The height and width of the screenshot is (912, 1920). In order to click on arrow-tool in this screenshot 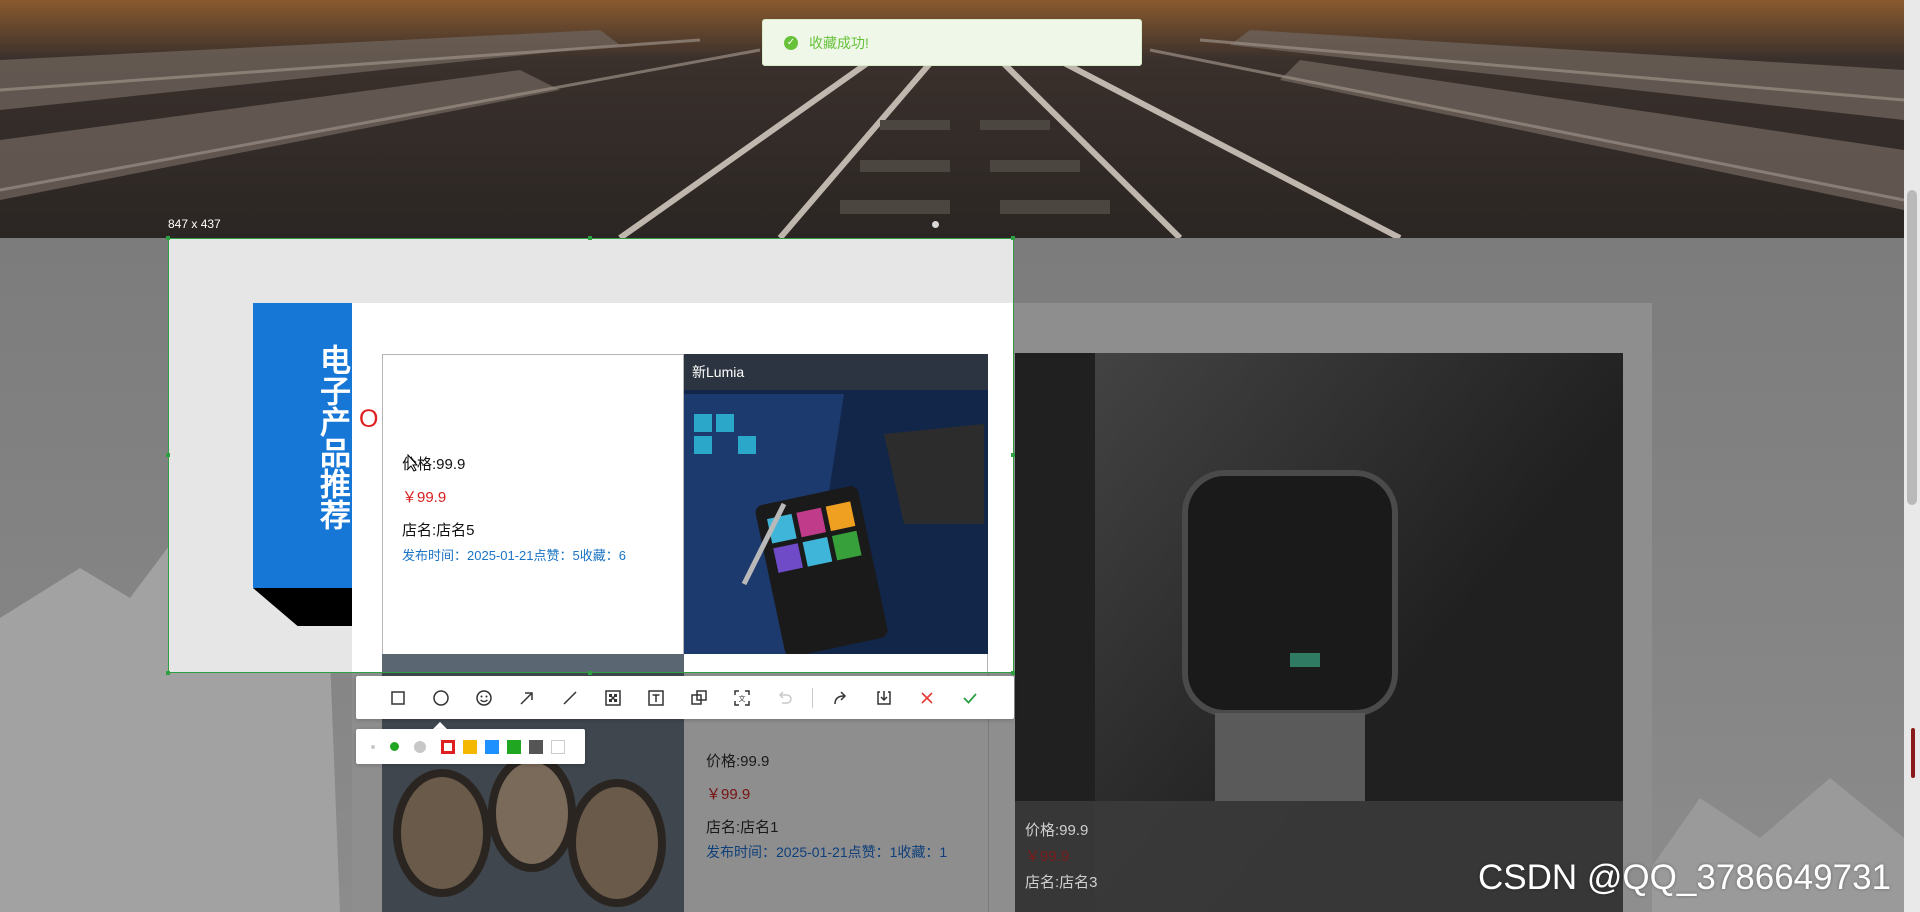, I will do `click(526, 697)`.